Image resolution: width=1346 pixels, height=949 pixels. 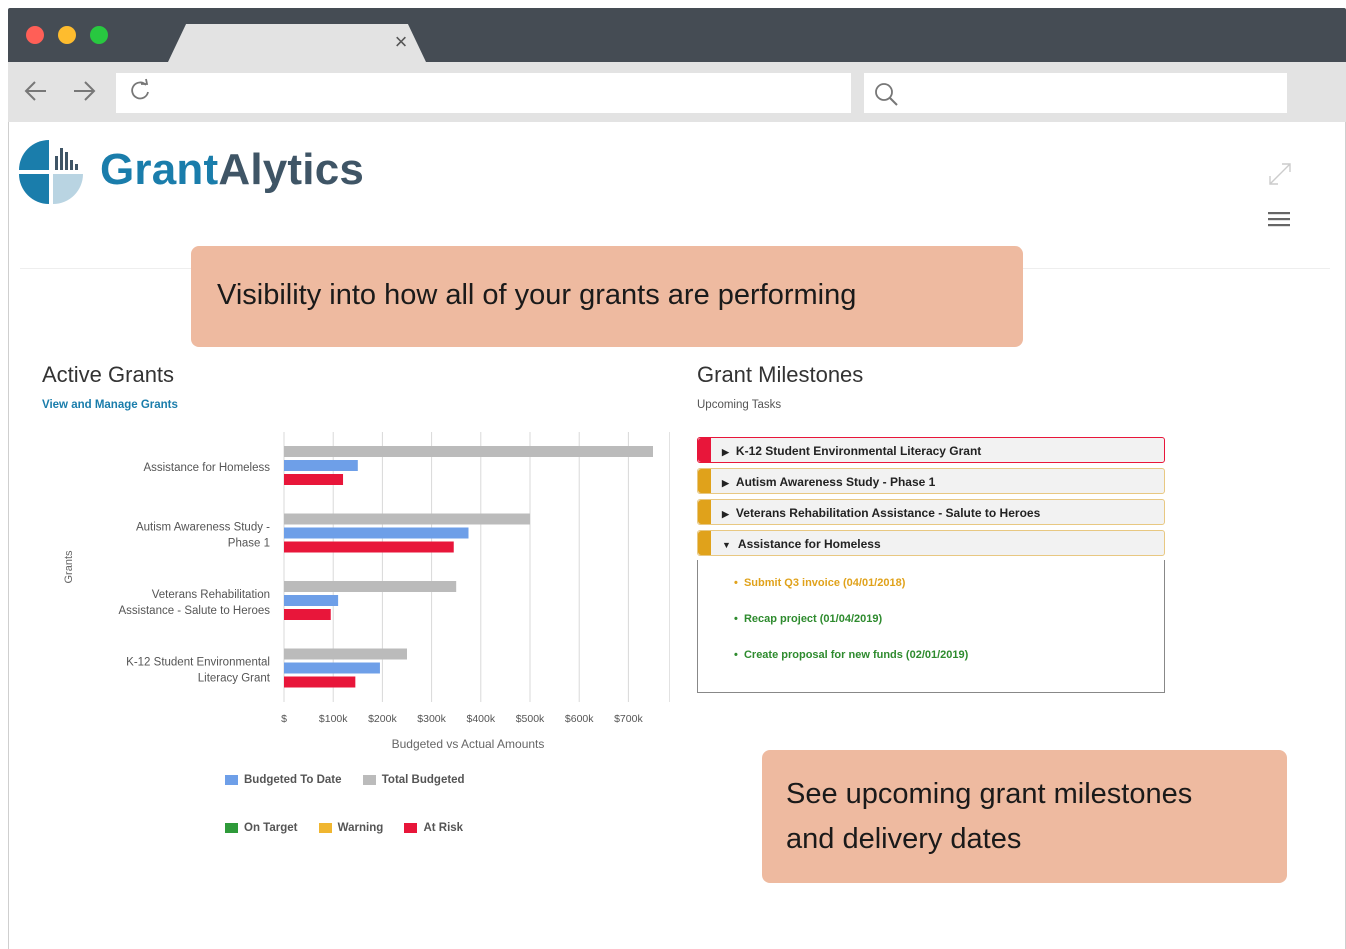 What do you see at coordinates (808, 619) in the screenshot?
I see `task-item: • Recap project (01/04/2019)` at bounding box center [808, 619].